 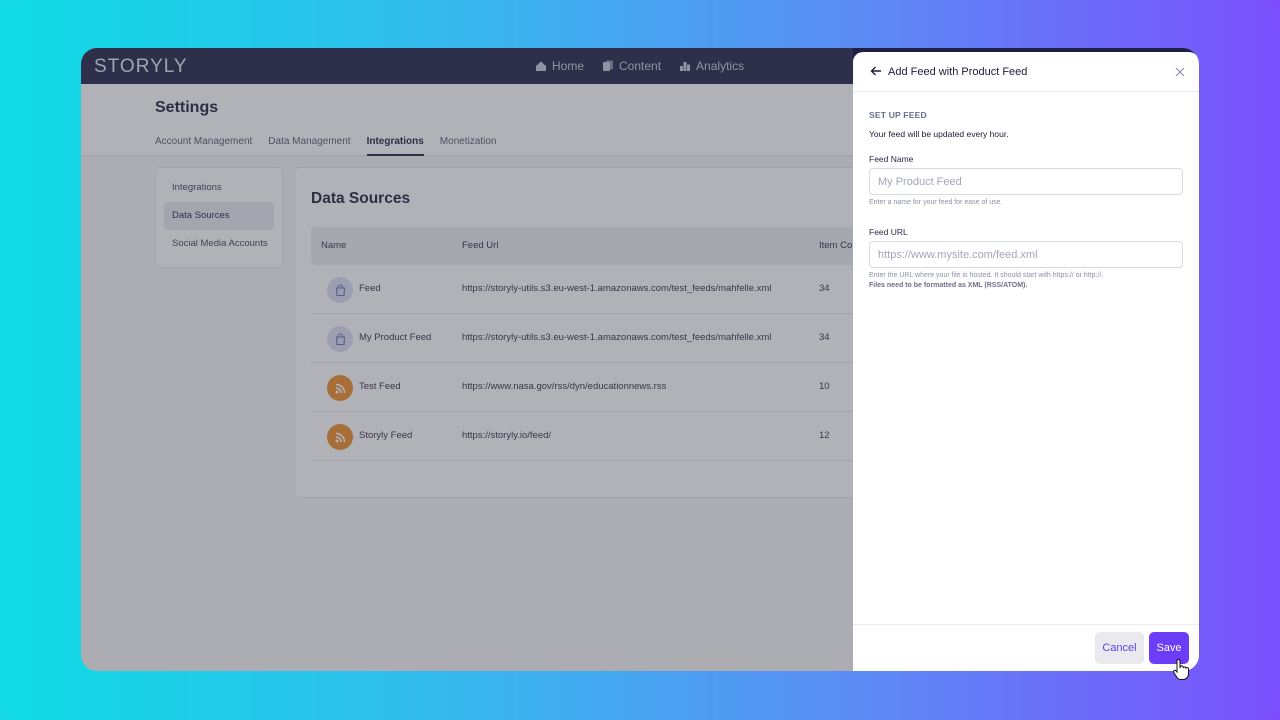 I want to click on section-subtitle: Your feed will be updated every hour., so click(x=939, y=134).